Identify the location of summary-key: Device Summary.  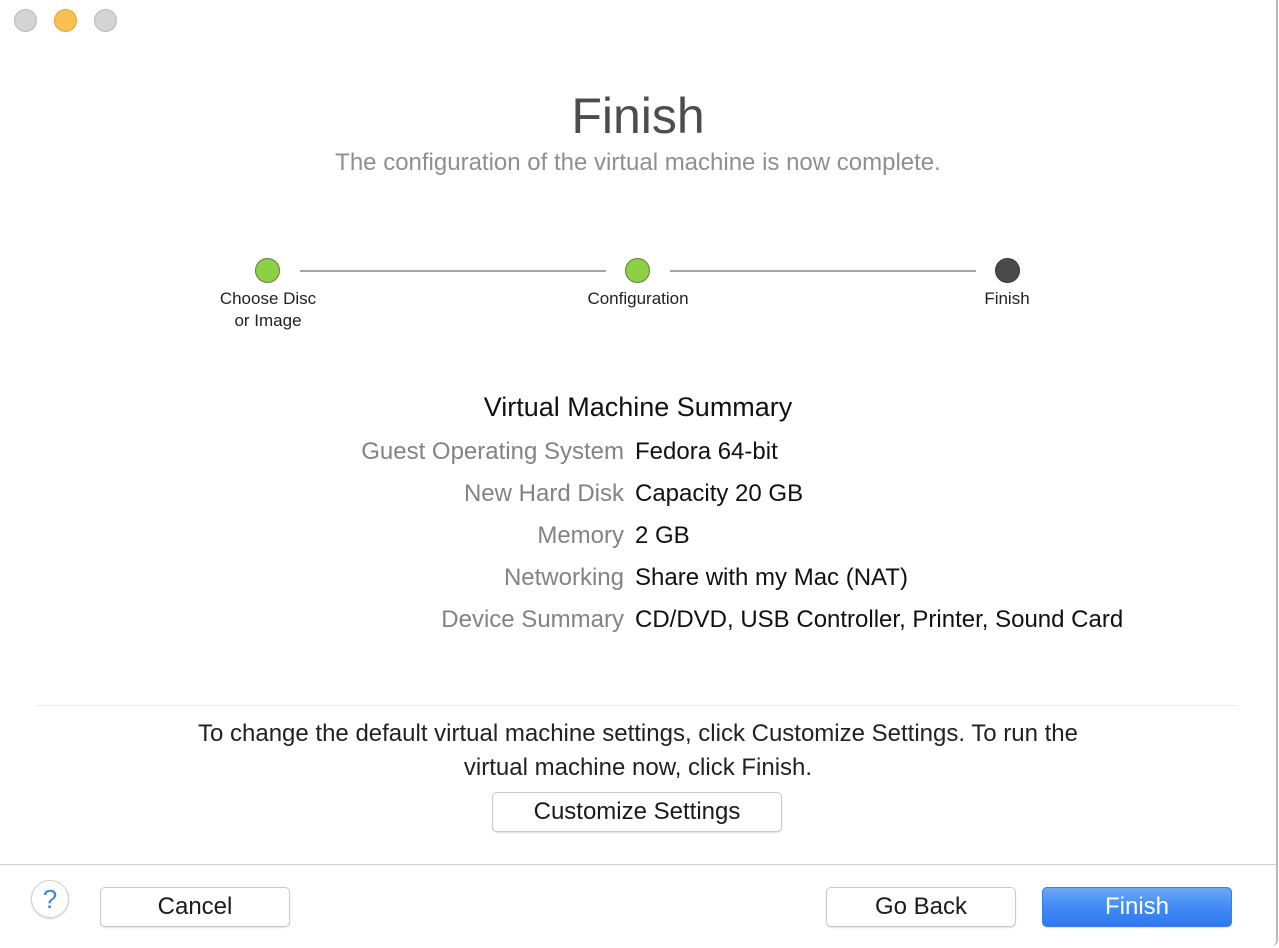
(532, 619).